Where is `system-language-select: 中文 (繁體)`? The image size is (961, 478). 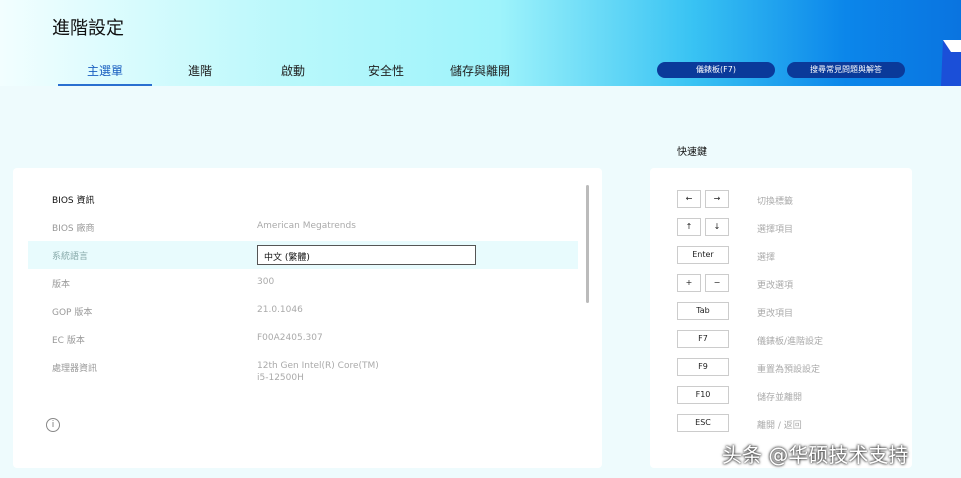
system-language-select: 中文 (繁體) is located at coordinates (366, 255).